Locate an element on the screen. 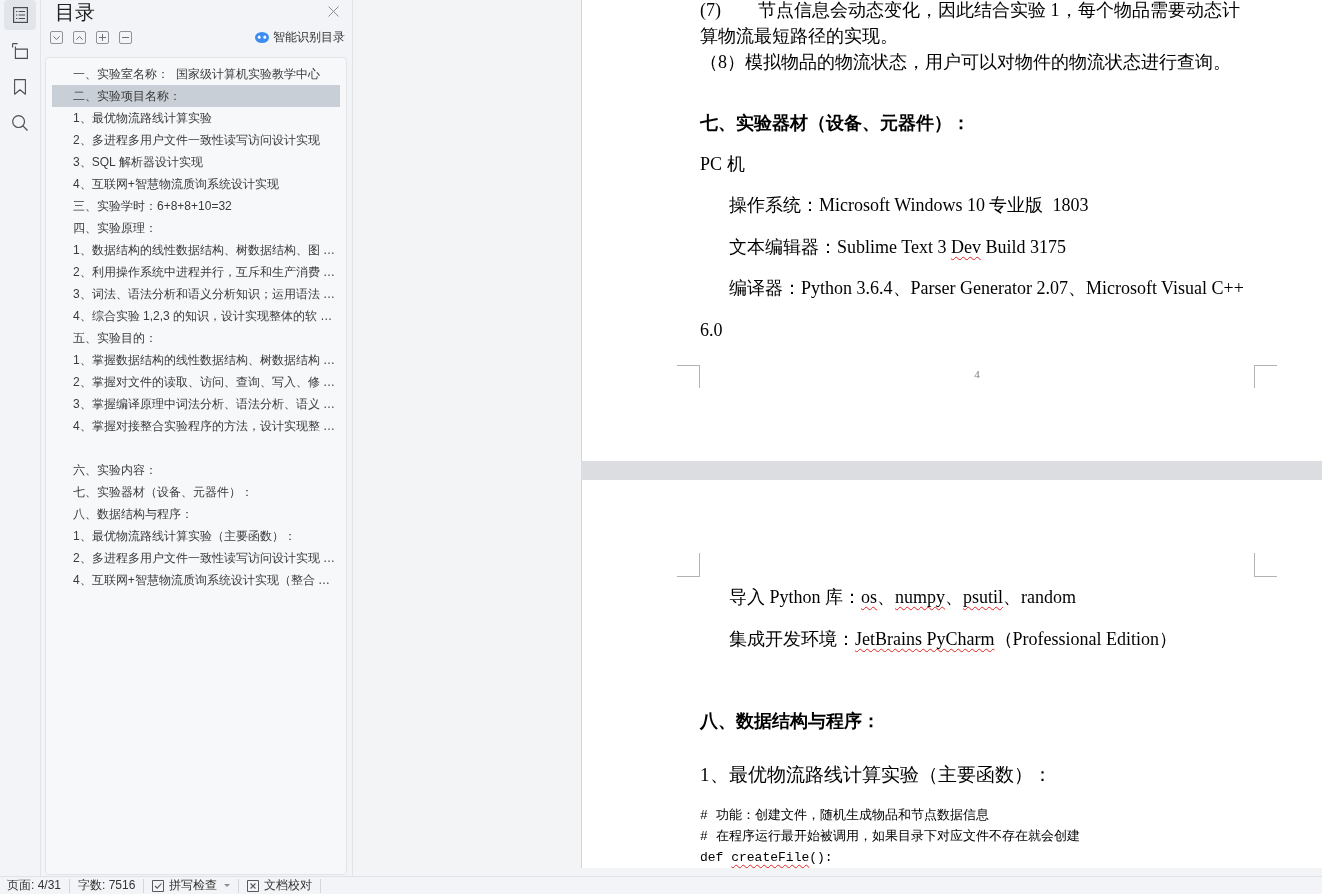 The image size is (1322, 894). section-heading: 八、数据结构与程序： is located at coordinates (790, 721).